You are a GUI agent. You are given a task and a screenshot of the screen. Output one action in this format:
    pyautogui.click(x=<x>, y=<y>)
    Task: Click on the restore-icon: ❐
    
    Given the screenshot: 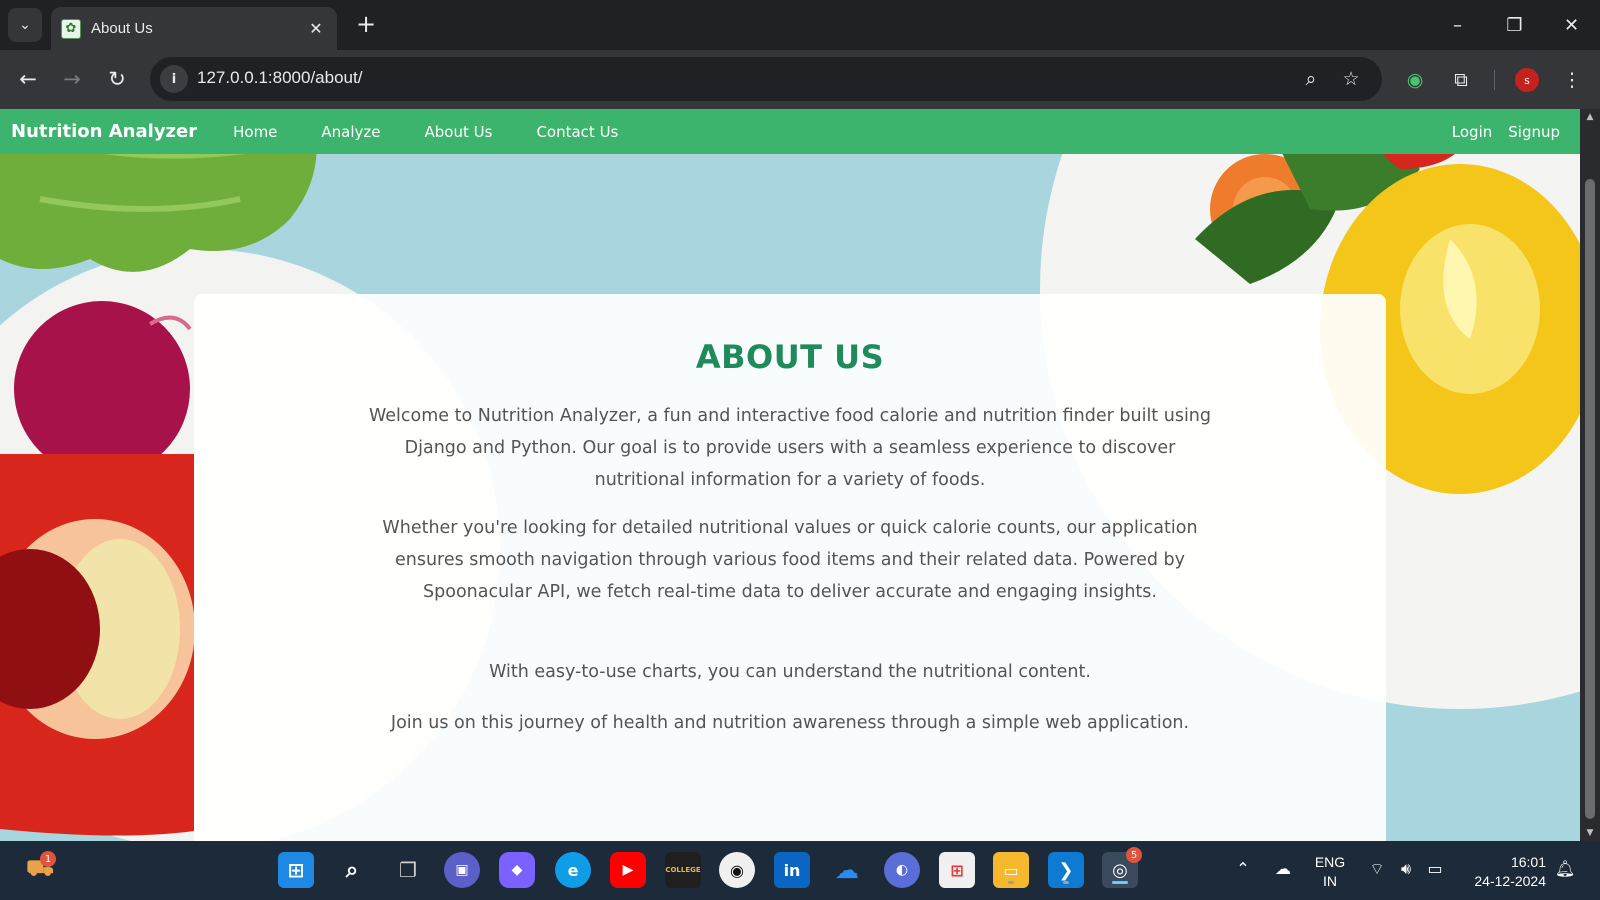 What is the action you would take?
    pyautogui.click(x=1514, y=25)
    